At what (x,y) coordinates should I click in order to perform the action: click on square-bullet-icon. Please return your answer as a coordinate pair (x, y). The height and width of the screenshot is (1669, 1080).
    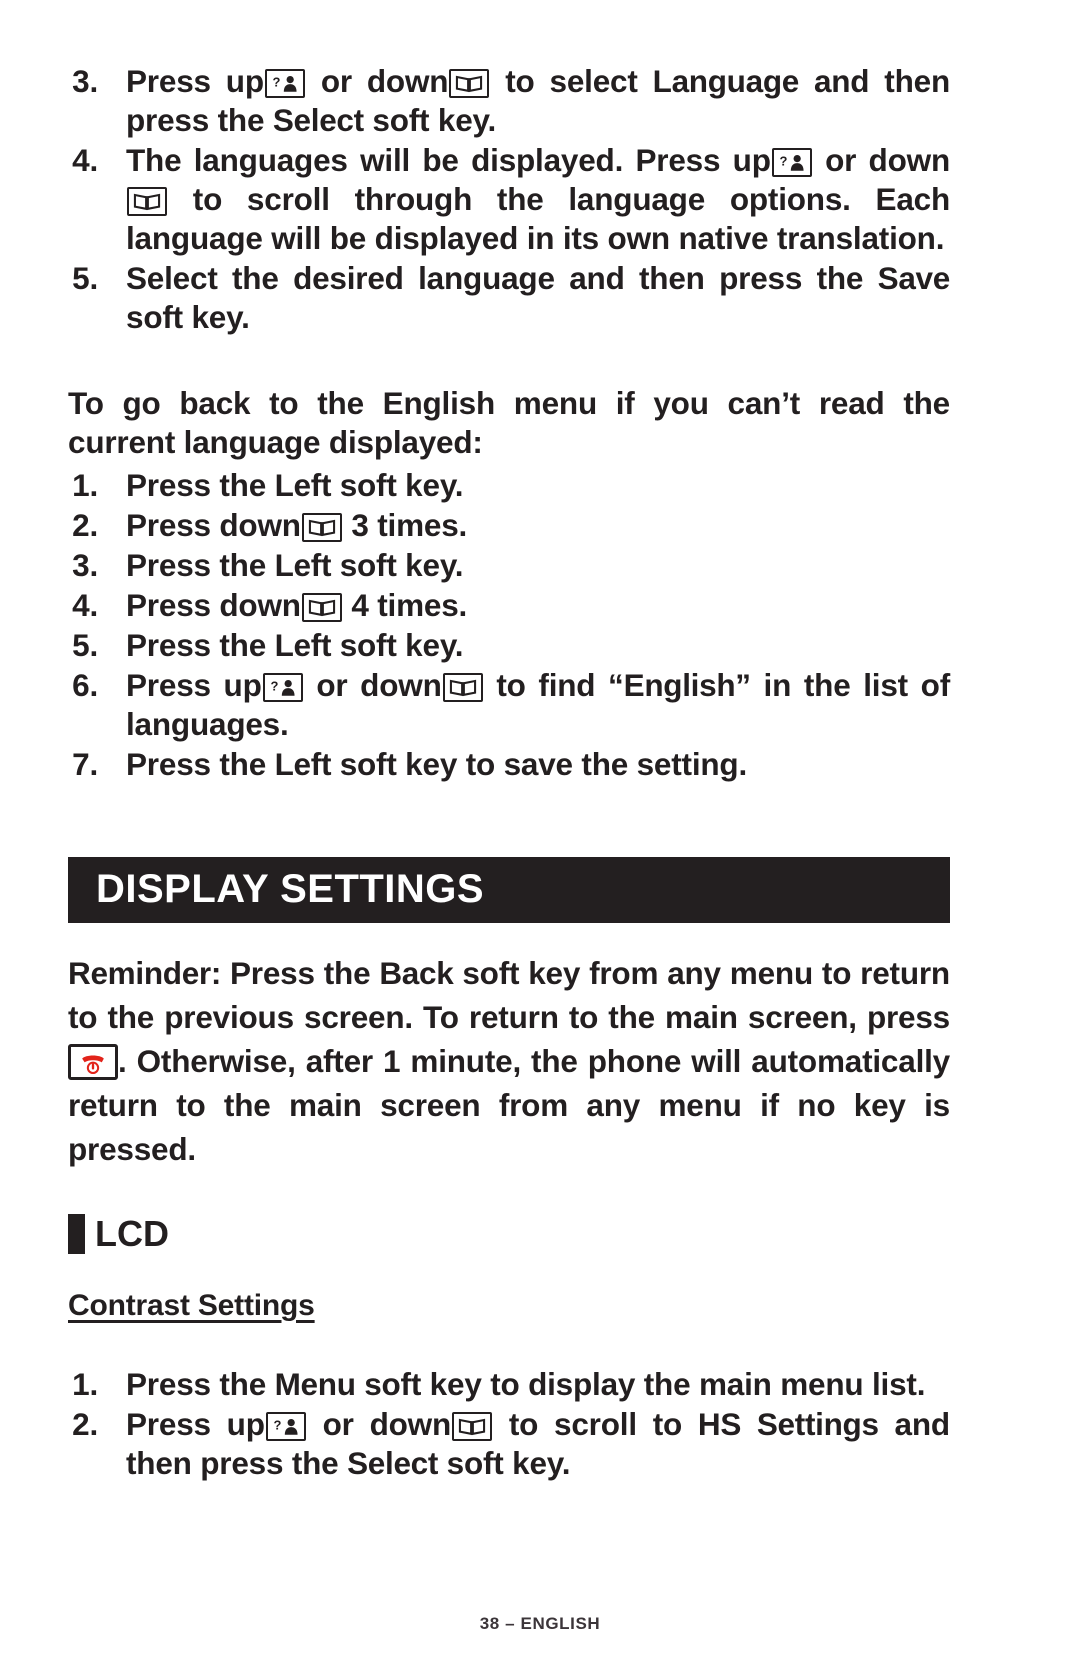
    Looking at the image, I should click on (76, 1234).